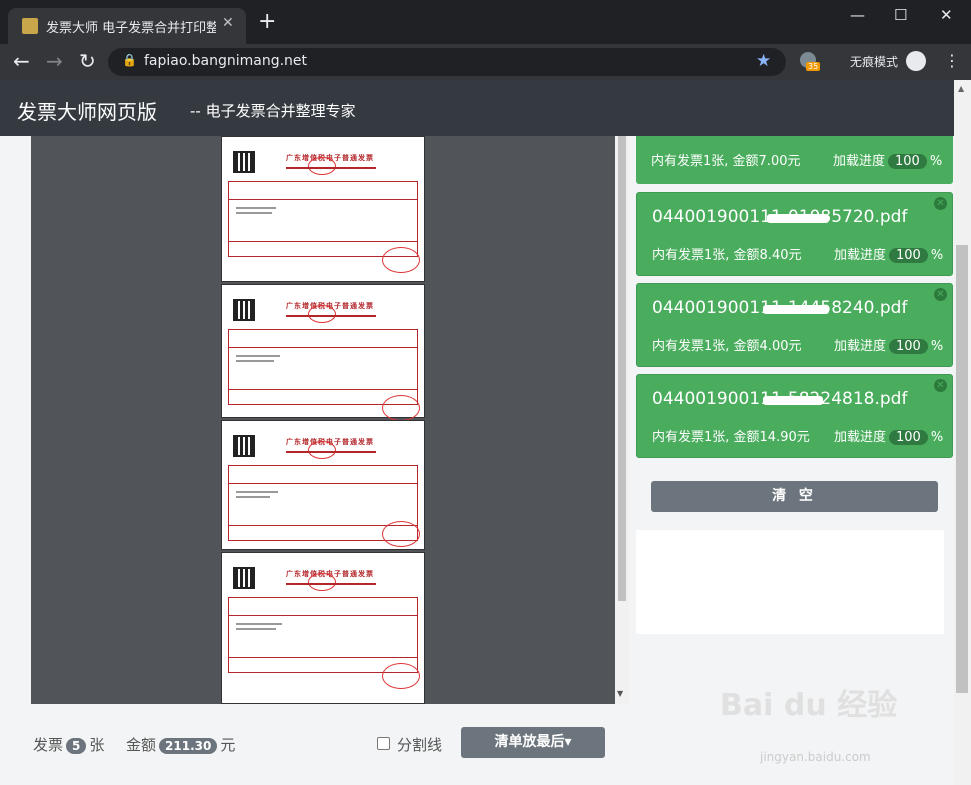 The width and height of the screenshot is (971, 785). Describe the element at coordinates (30, 26) in the screenshot. I see `favicon-icon` at that location.